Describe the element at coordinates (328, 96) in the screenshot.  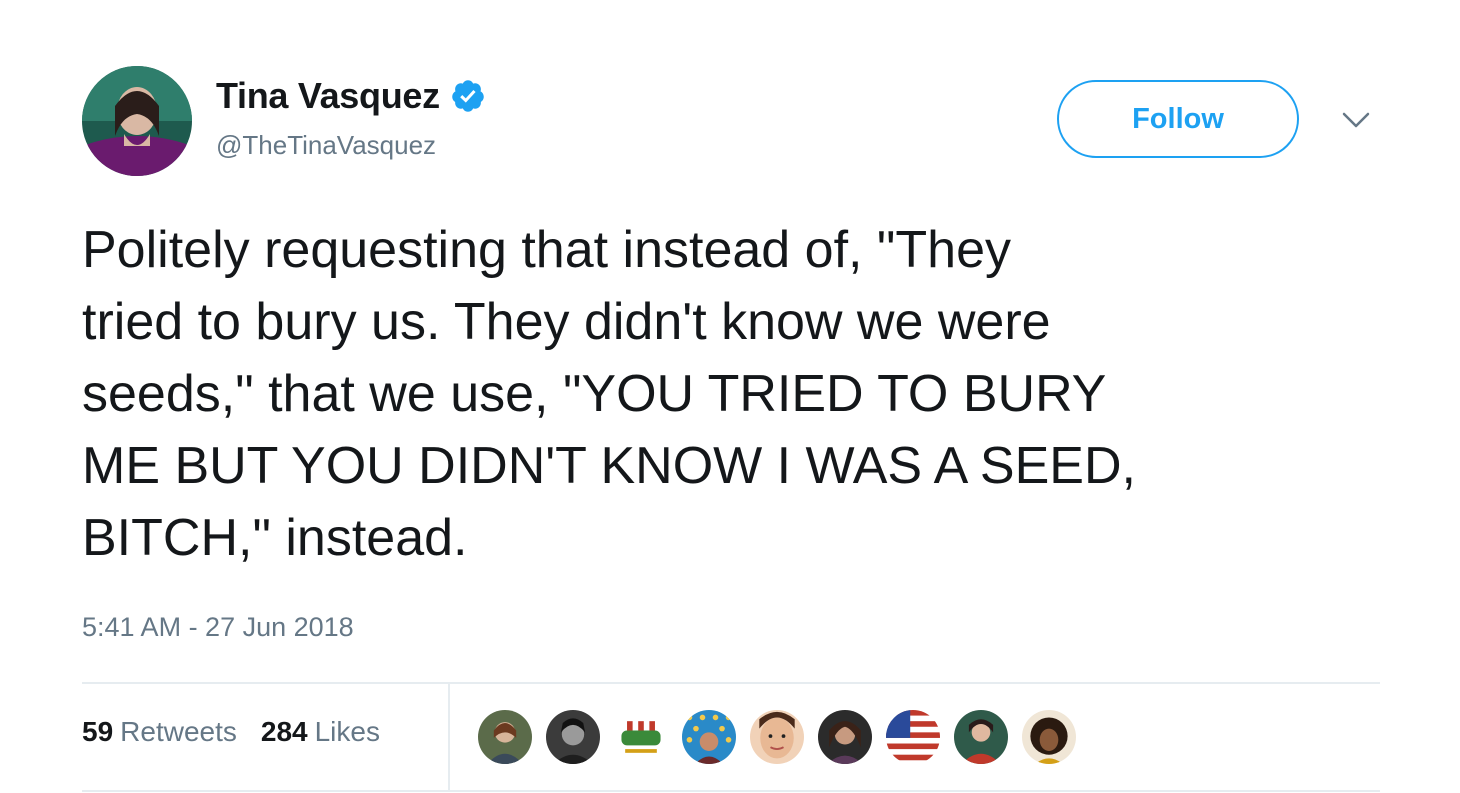
I see `author-display-name: Tina Vasquez` at that location.